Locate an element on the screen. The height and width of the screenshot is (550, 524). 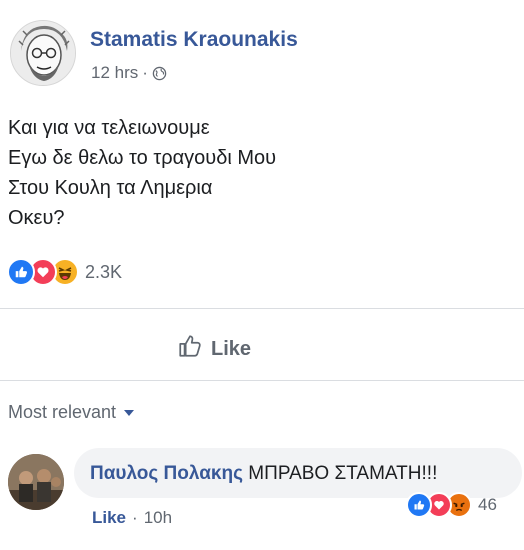
like-button-label: Like is located at coordinates (231, 348).